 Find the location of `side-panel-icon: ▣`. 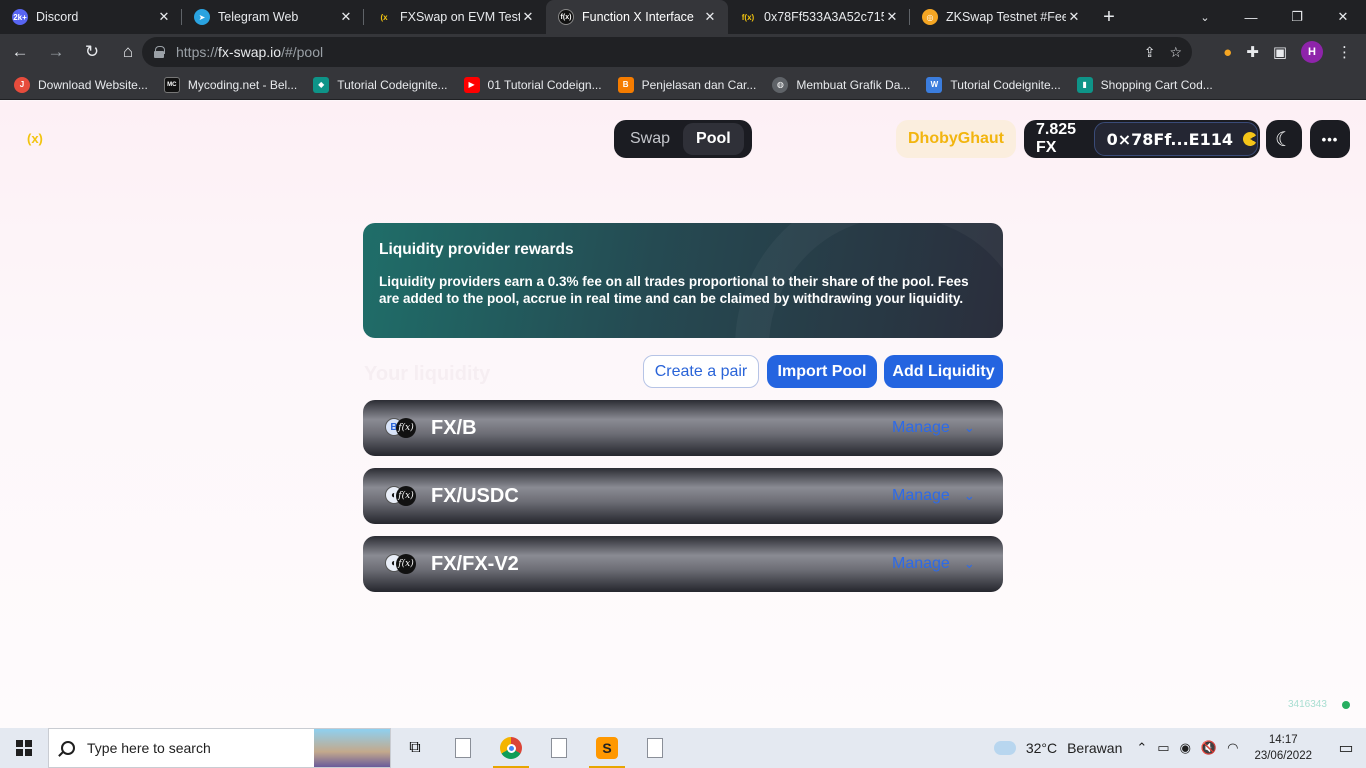

side-panel-icon: ▣ is located at coordinates (1280, 52).